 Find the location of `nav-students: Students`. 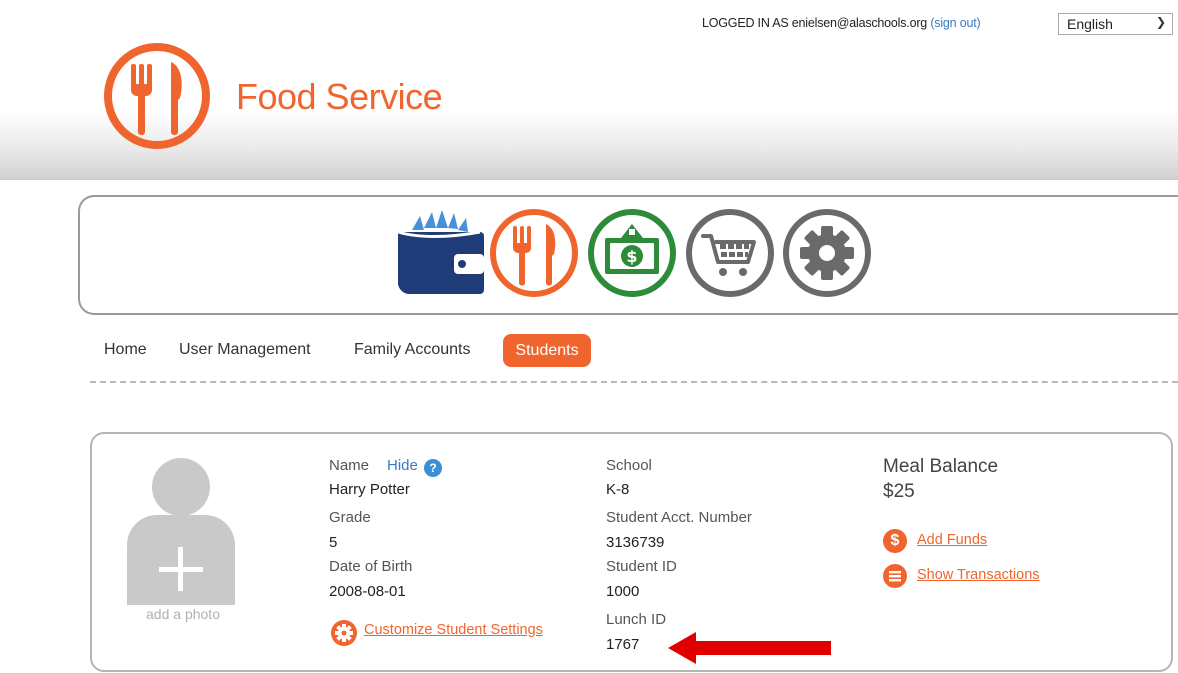

nav-students: Students is located at coordinates (547, 350).